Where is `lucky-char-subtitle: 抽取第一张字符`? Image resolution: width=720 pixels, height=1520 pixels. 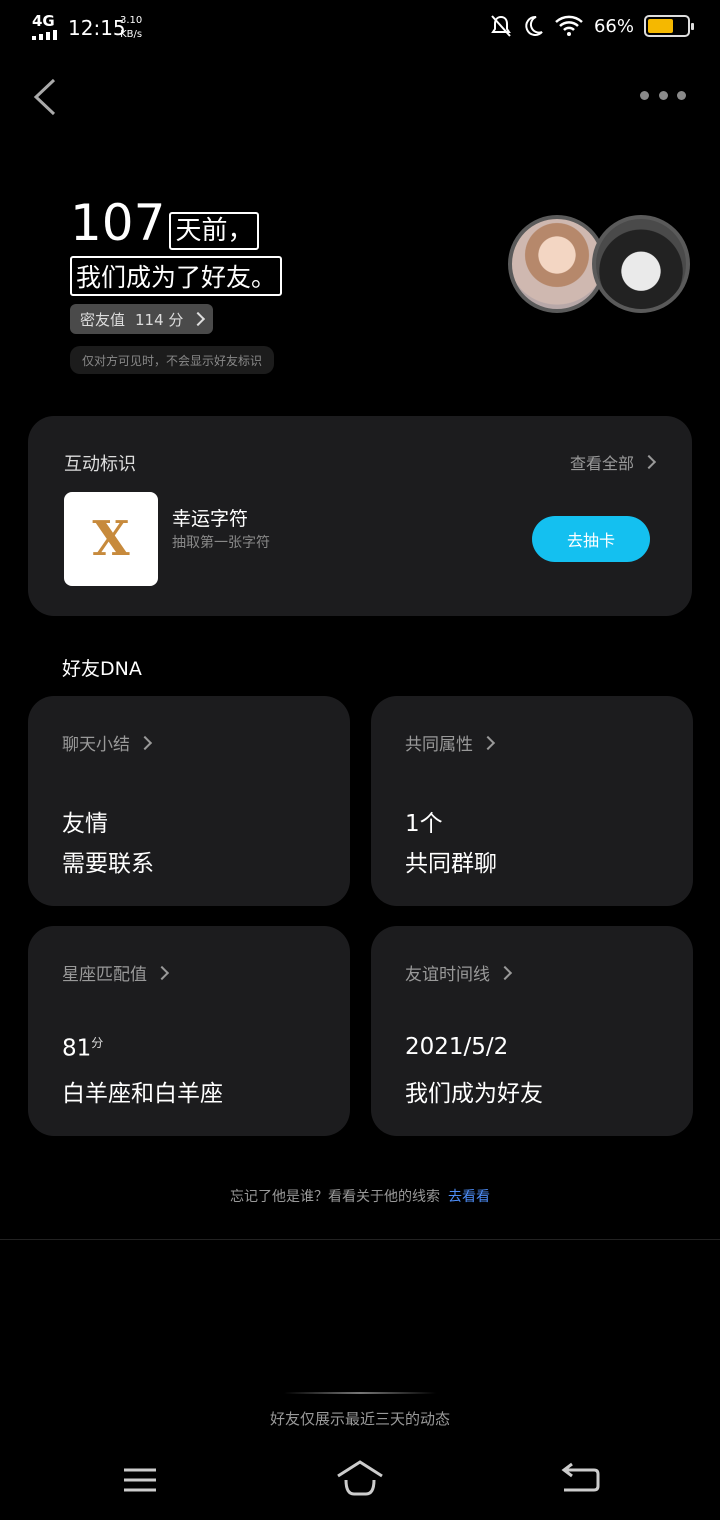 lucky-char-subtitle: 抽取第一张字符 is located at coordinates (221, 543).